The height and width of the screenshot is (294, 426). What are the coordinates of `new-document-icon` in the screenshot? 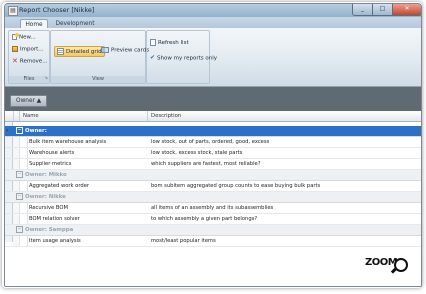 It's located at (15, 36).